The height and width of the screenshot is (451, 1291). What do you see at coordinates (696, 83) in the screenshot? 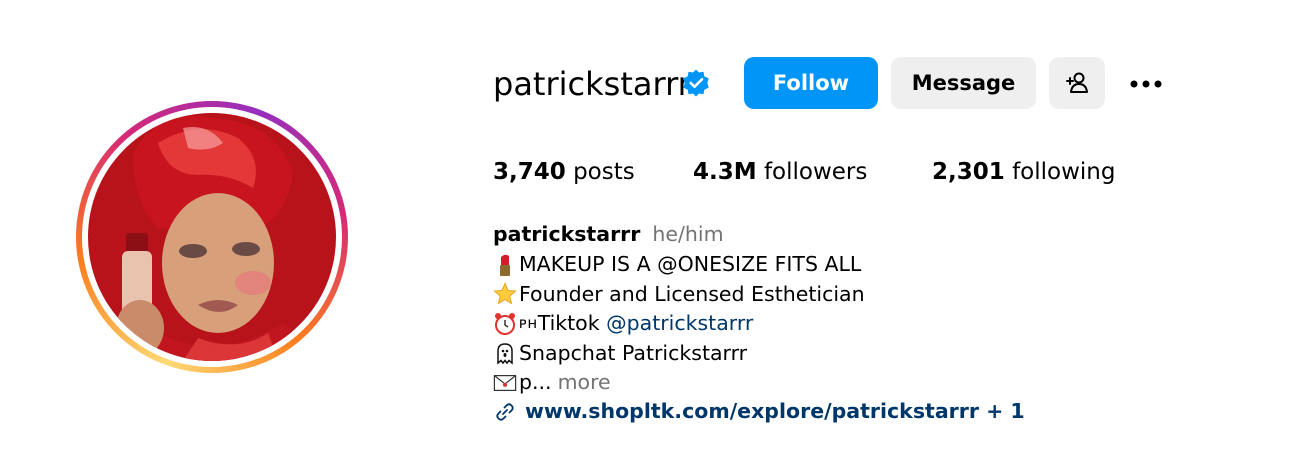
I see `verified-badge-icon` at bounding box center [696, 83].